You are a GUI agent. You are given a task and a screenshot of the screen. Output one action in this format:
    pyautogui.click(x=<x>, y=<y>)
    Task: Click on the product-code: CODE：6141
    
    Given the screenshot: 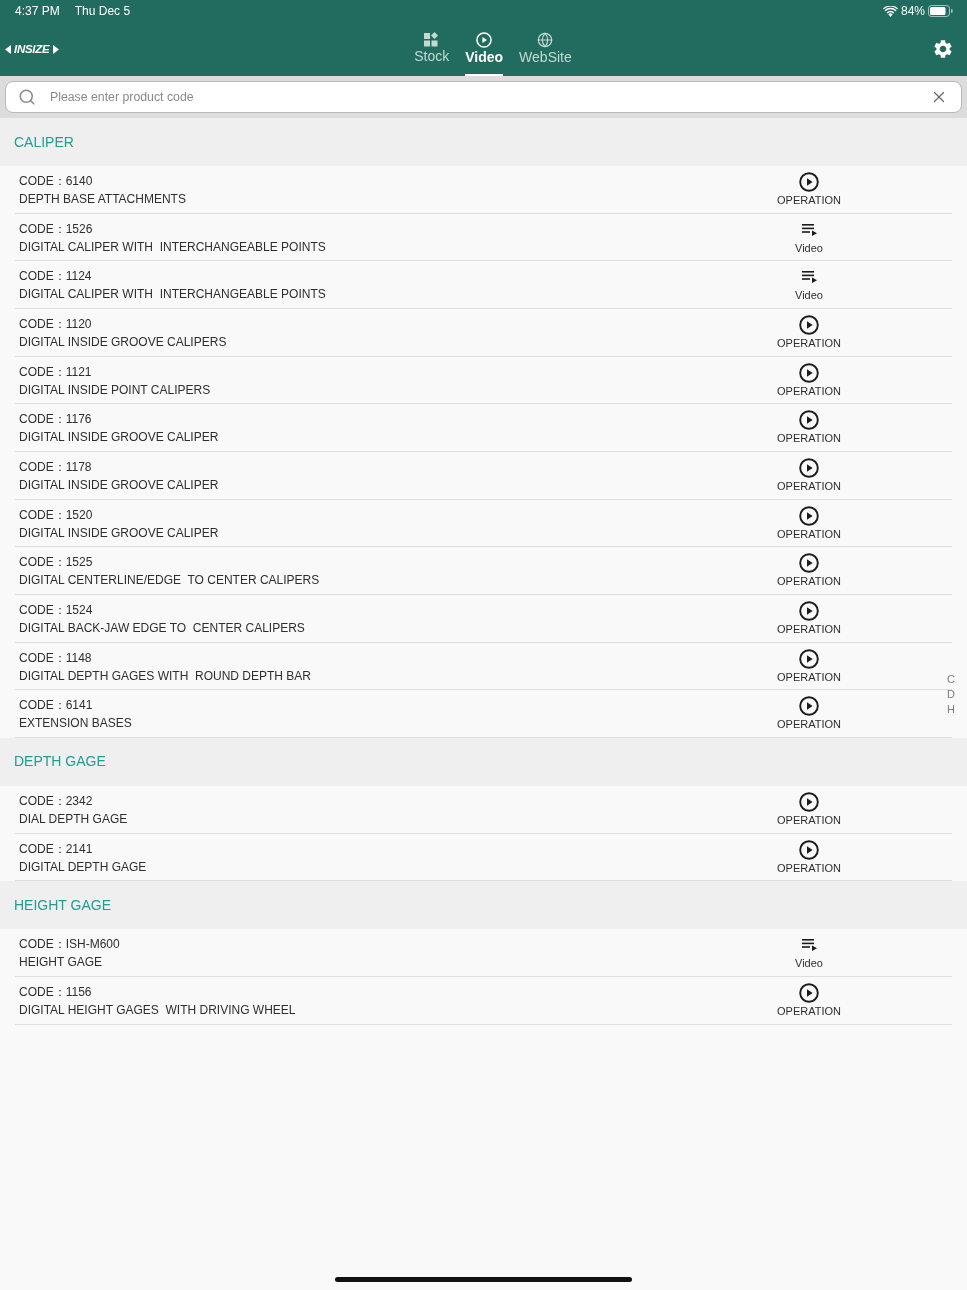 What is the action you would take?
    pyautogui.click(x=56, y=706)
    